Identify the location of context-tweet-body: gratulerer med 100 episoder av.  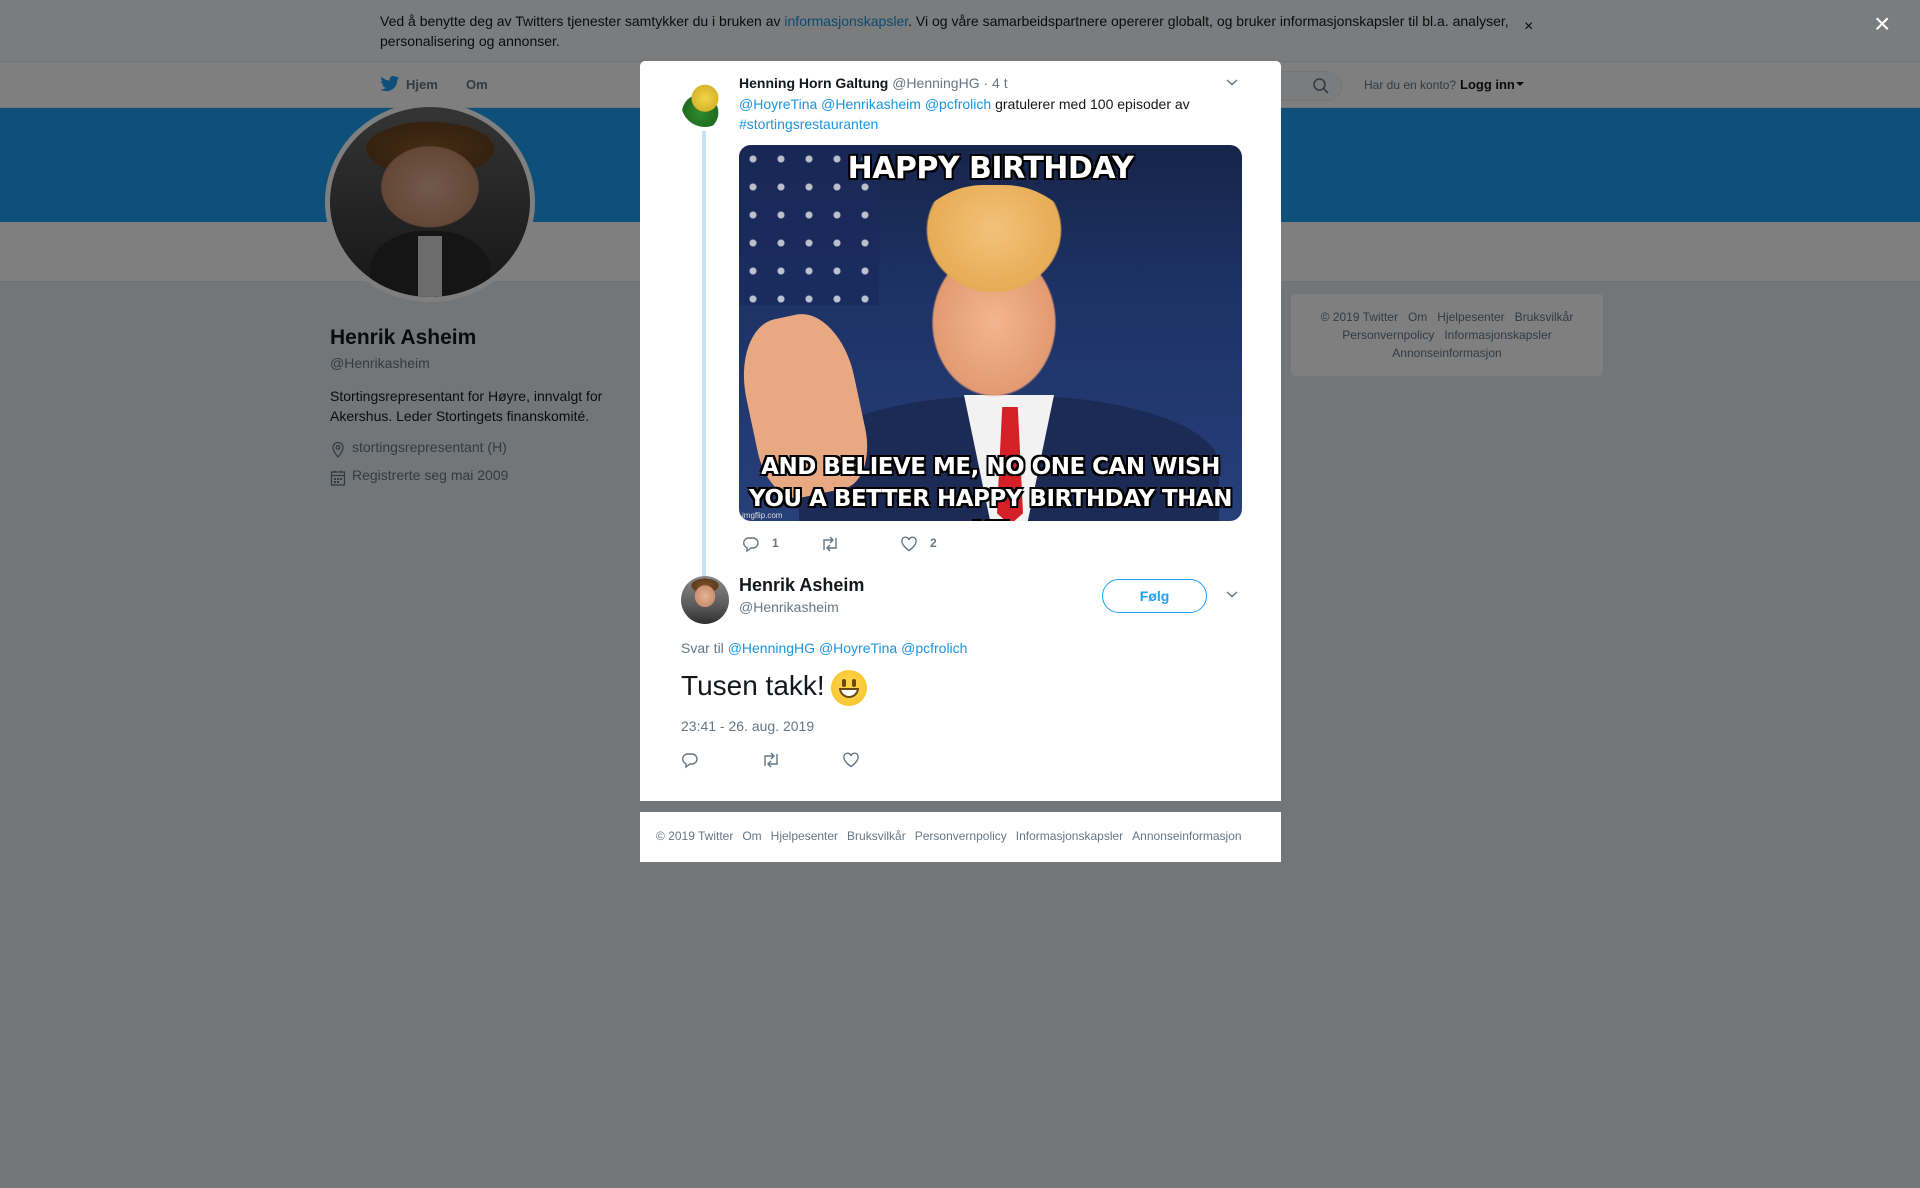
(1090, 104).